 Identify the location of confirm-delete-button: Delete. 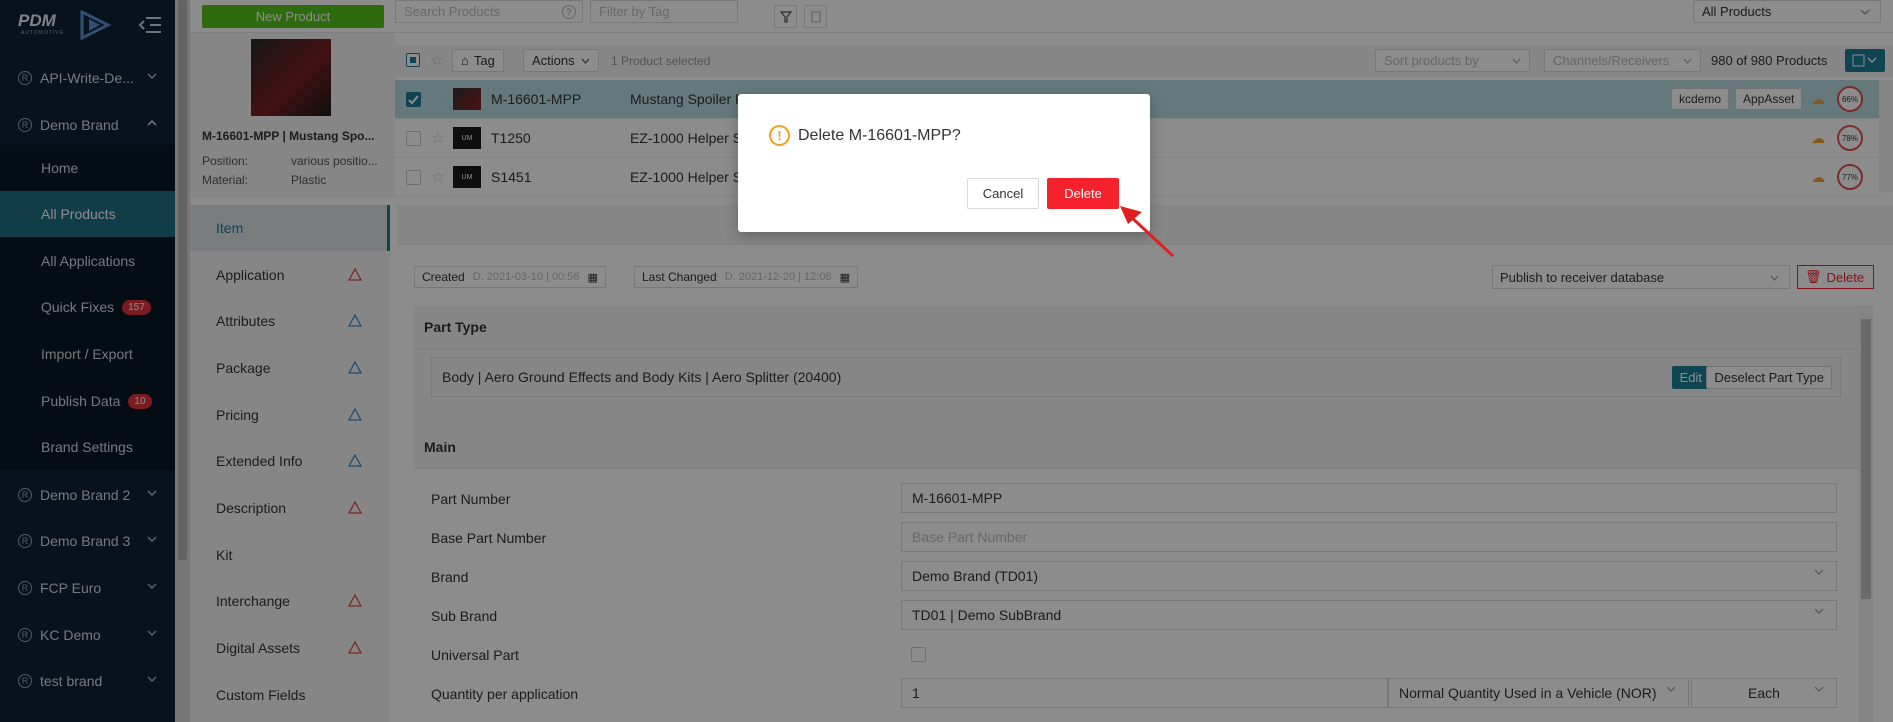
(1083, 193).